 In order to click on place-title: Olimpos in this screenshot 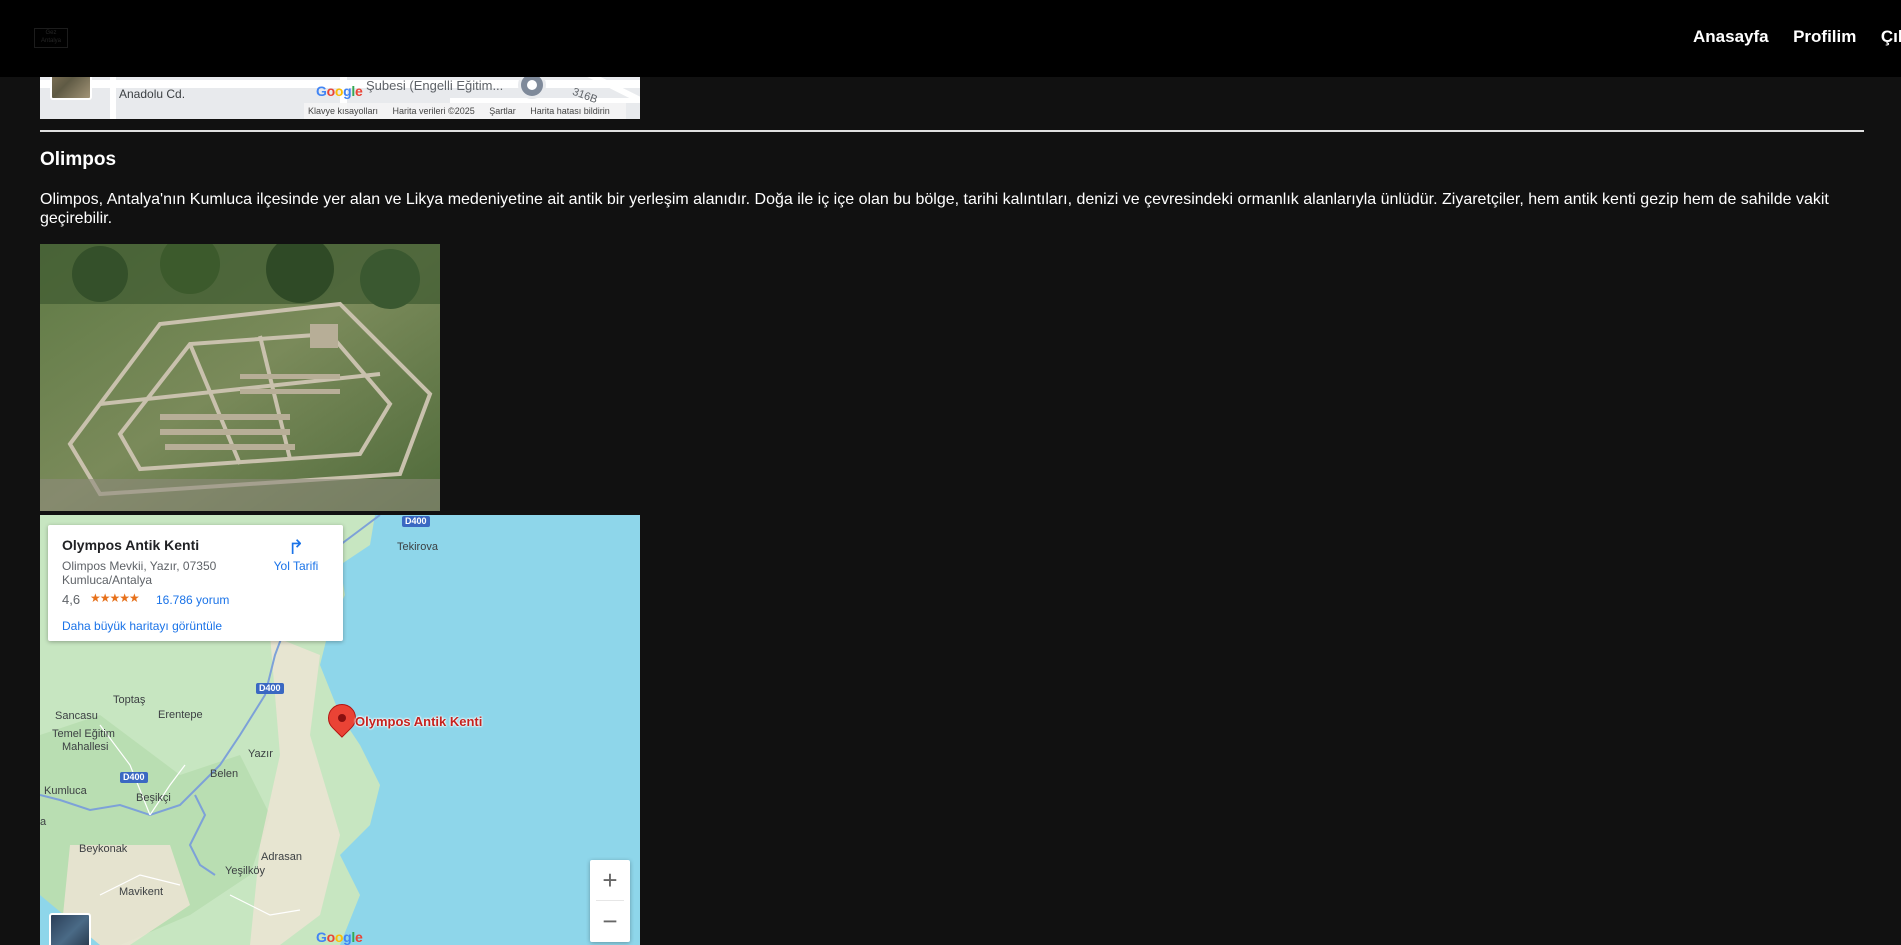, I will do `click(78, 159)`.